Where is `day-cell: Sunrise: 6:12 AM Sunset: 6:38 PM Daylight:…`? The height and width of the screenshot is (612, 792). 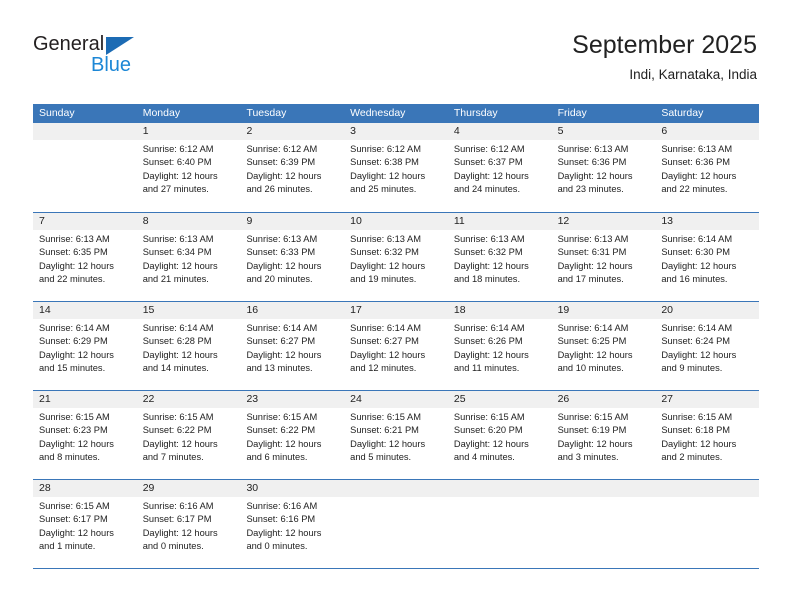
day-cell: Sunrise: 6:12 AM Sunset: 6:38 PM Daylight:… is located at coordinates (396, 176).